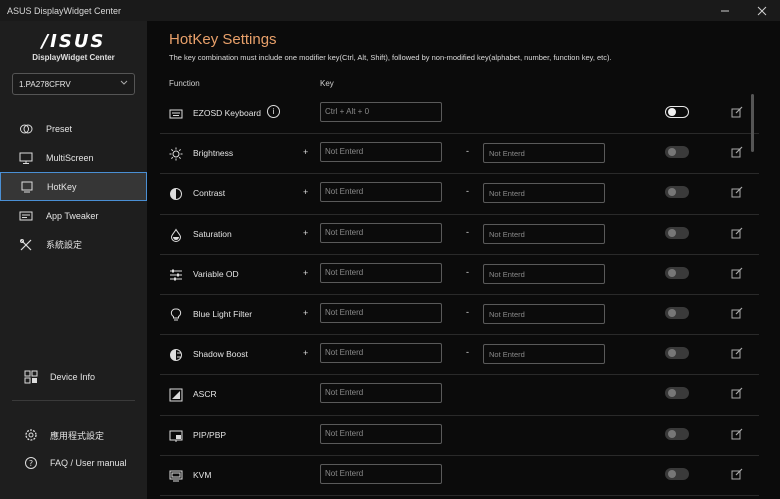  I want to click on hotkey-icon, so click(27, 187).